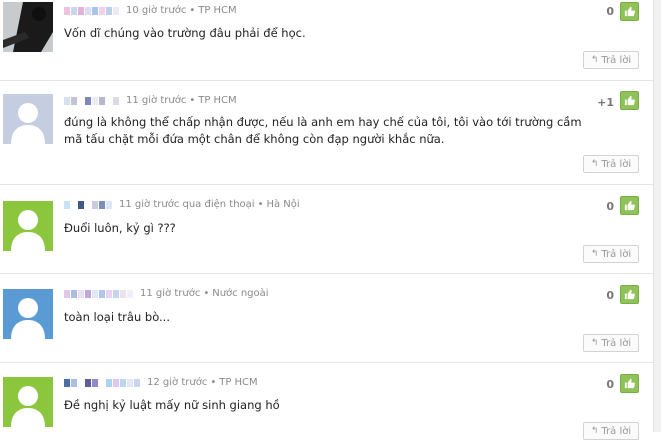  I want to click on comment-location: Hà Nội, so click(283, 204).